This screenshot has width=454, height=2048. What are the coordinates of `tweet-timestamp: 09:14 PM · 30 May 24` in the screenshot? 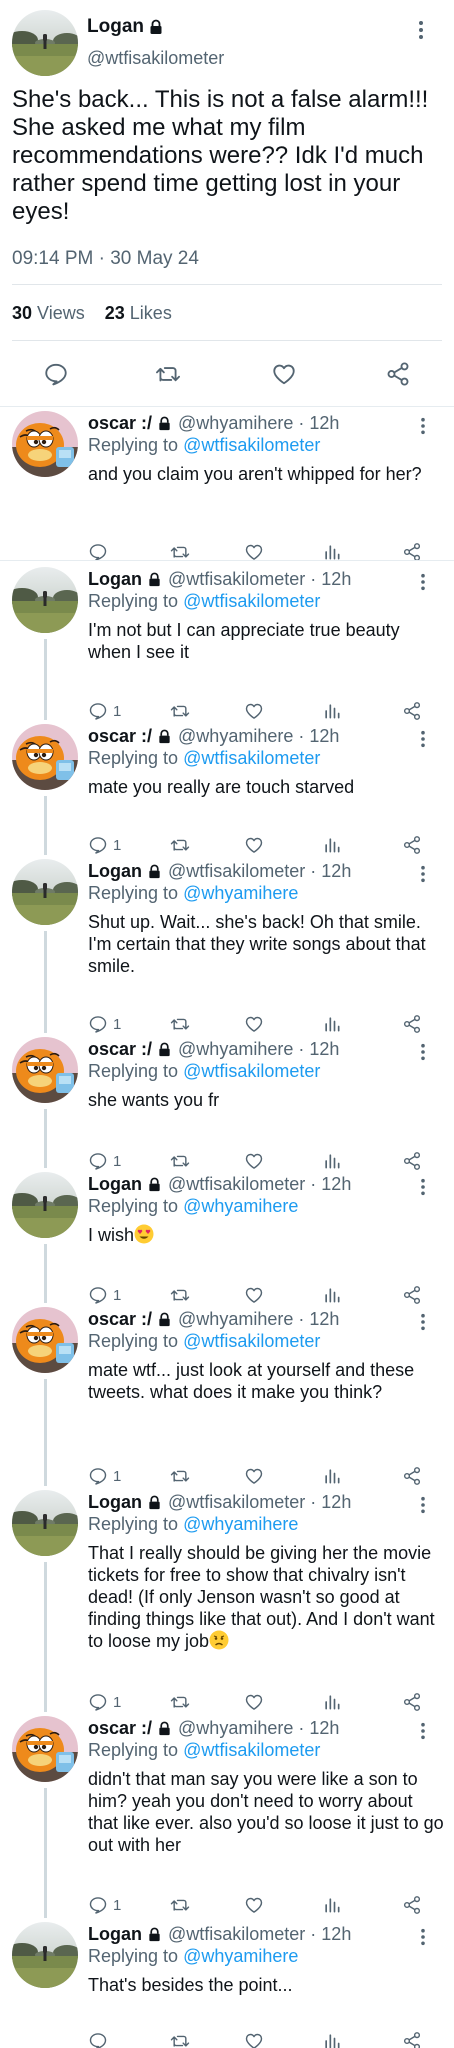 It's located at (105, 259).